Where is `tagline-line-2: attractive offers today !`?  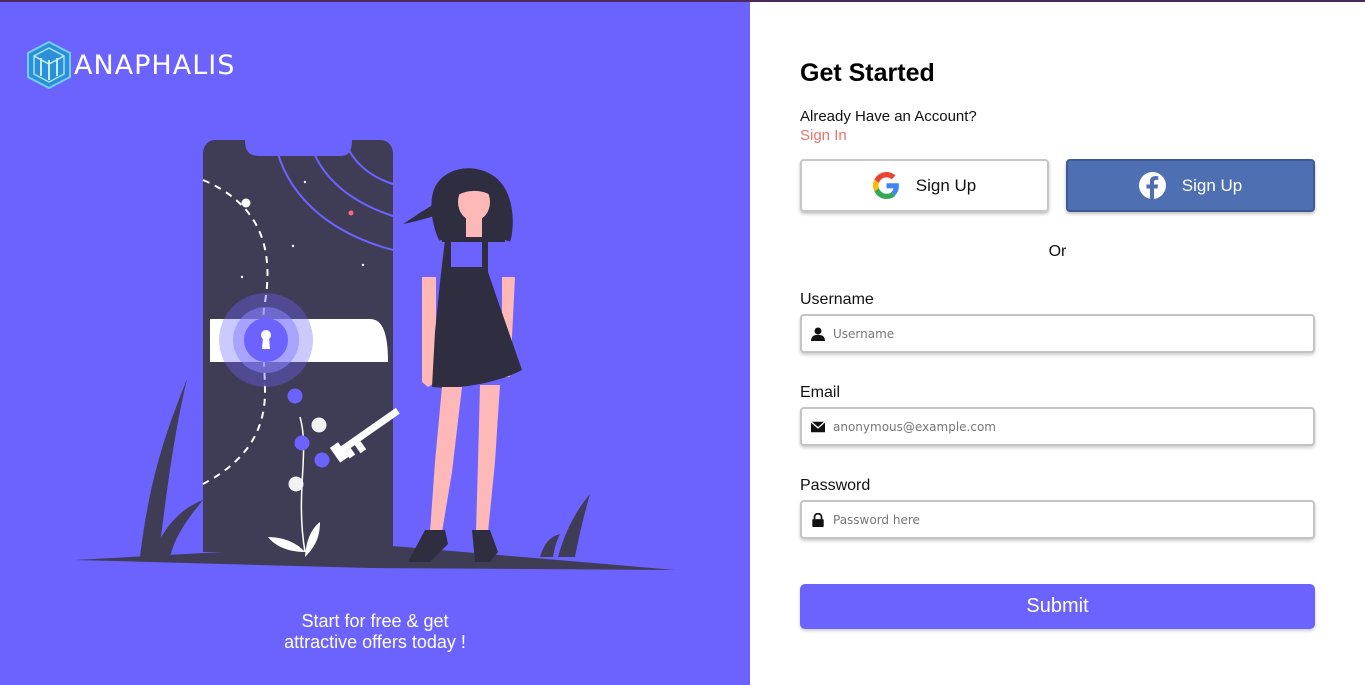
tagline-line-2: attractive offers today ! is located at coordinates (375, 642).